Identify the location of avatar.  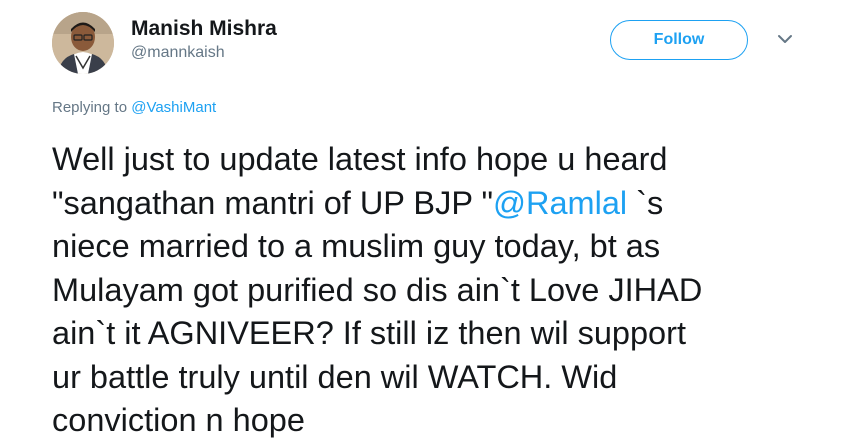
(83, 43).